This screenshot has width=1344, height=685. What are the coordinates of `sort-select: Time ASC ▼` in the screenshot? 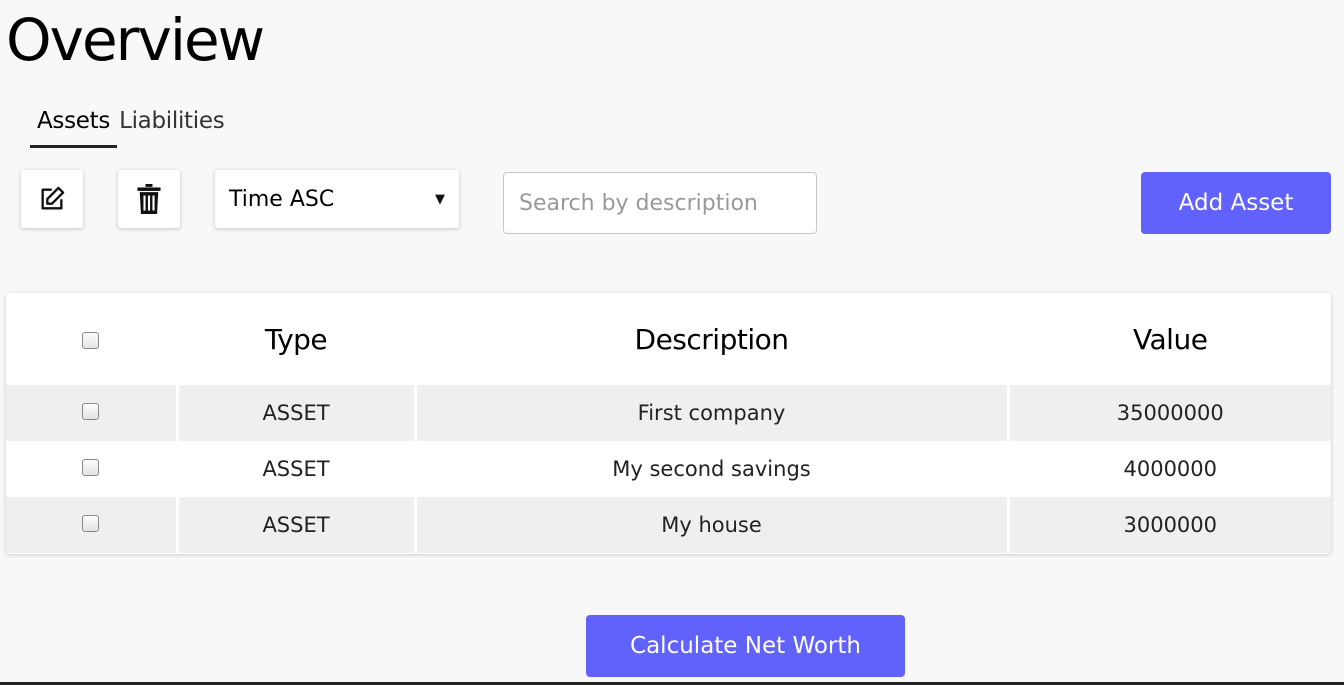 It's located at (337, 199).